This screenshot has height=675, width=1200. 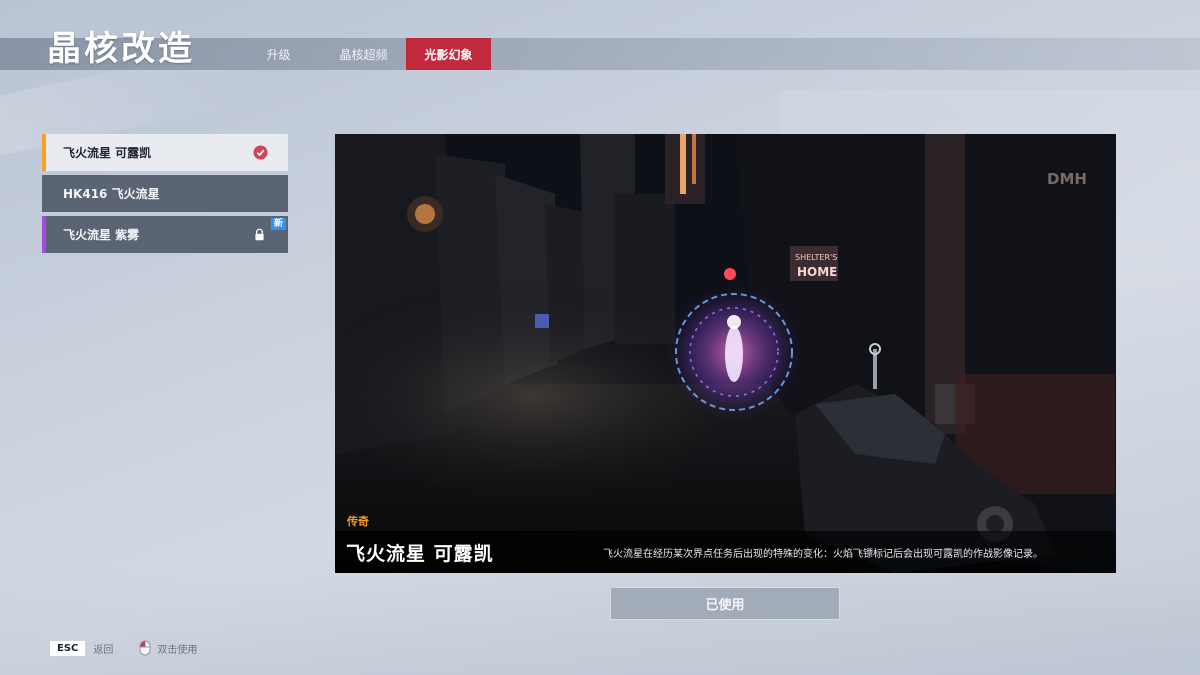 I want to click on variant-item-kelukai: 飞火流星 可露凯, so click(x=165, y=152).